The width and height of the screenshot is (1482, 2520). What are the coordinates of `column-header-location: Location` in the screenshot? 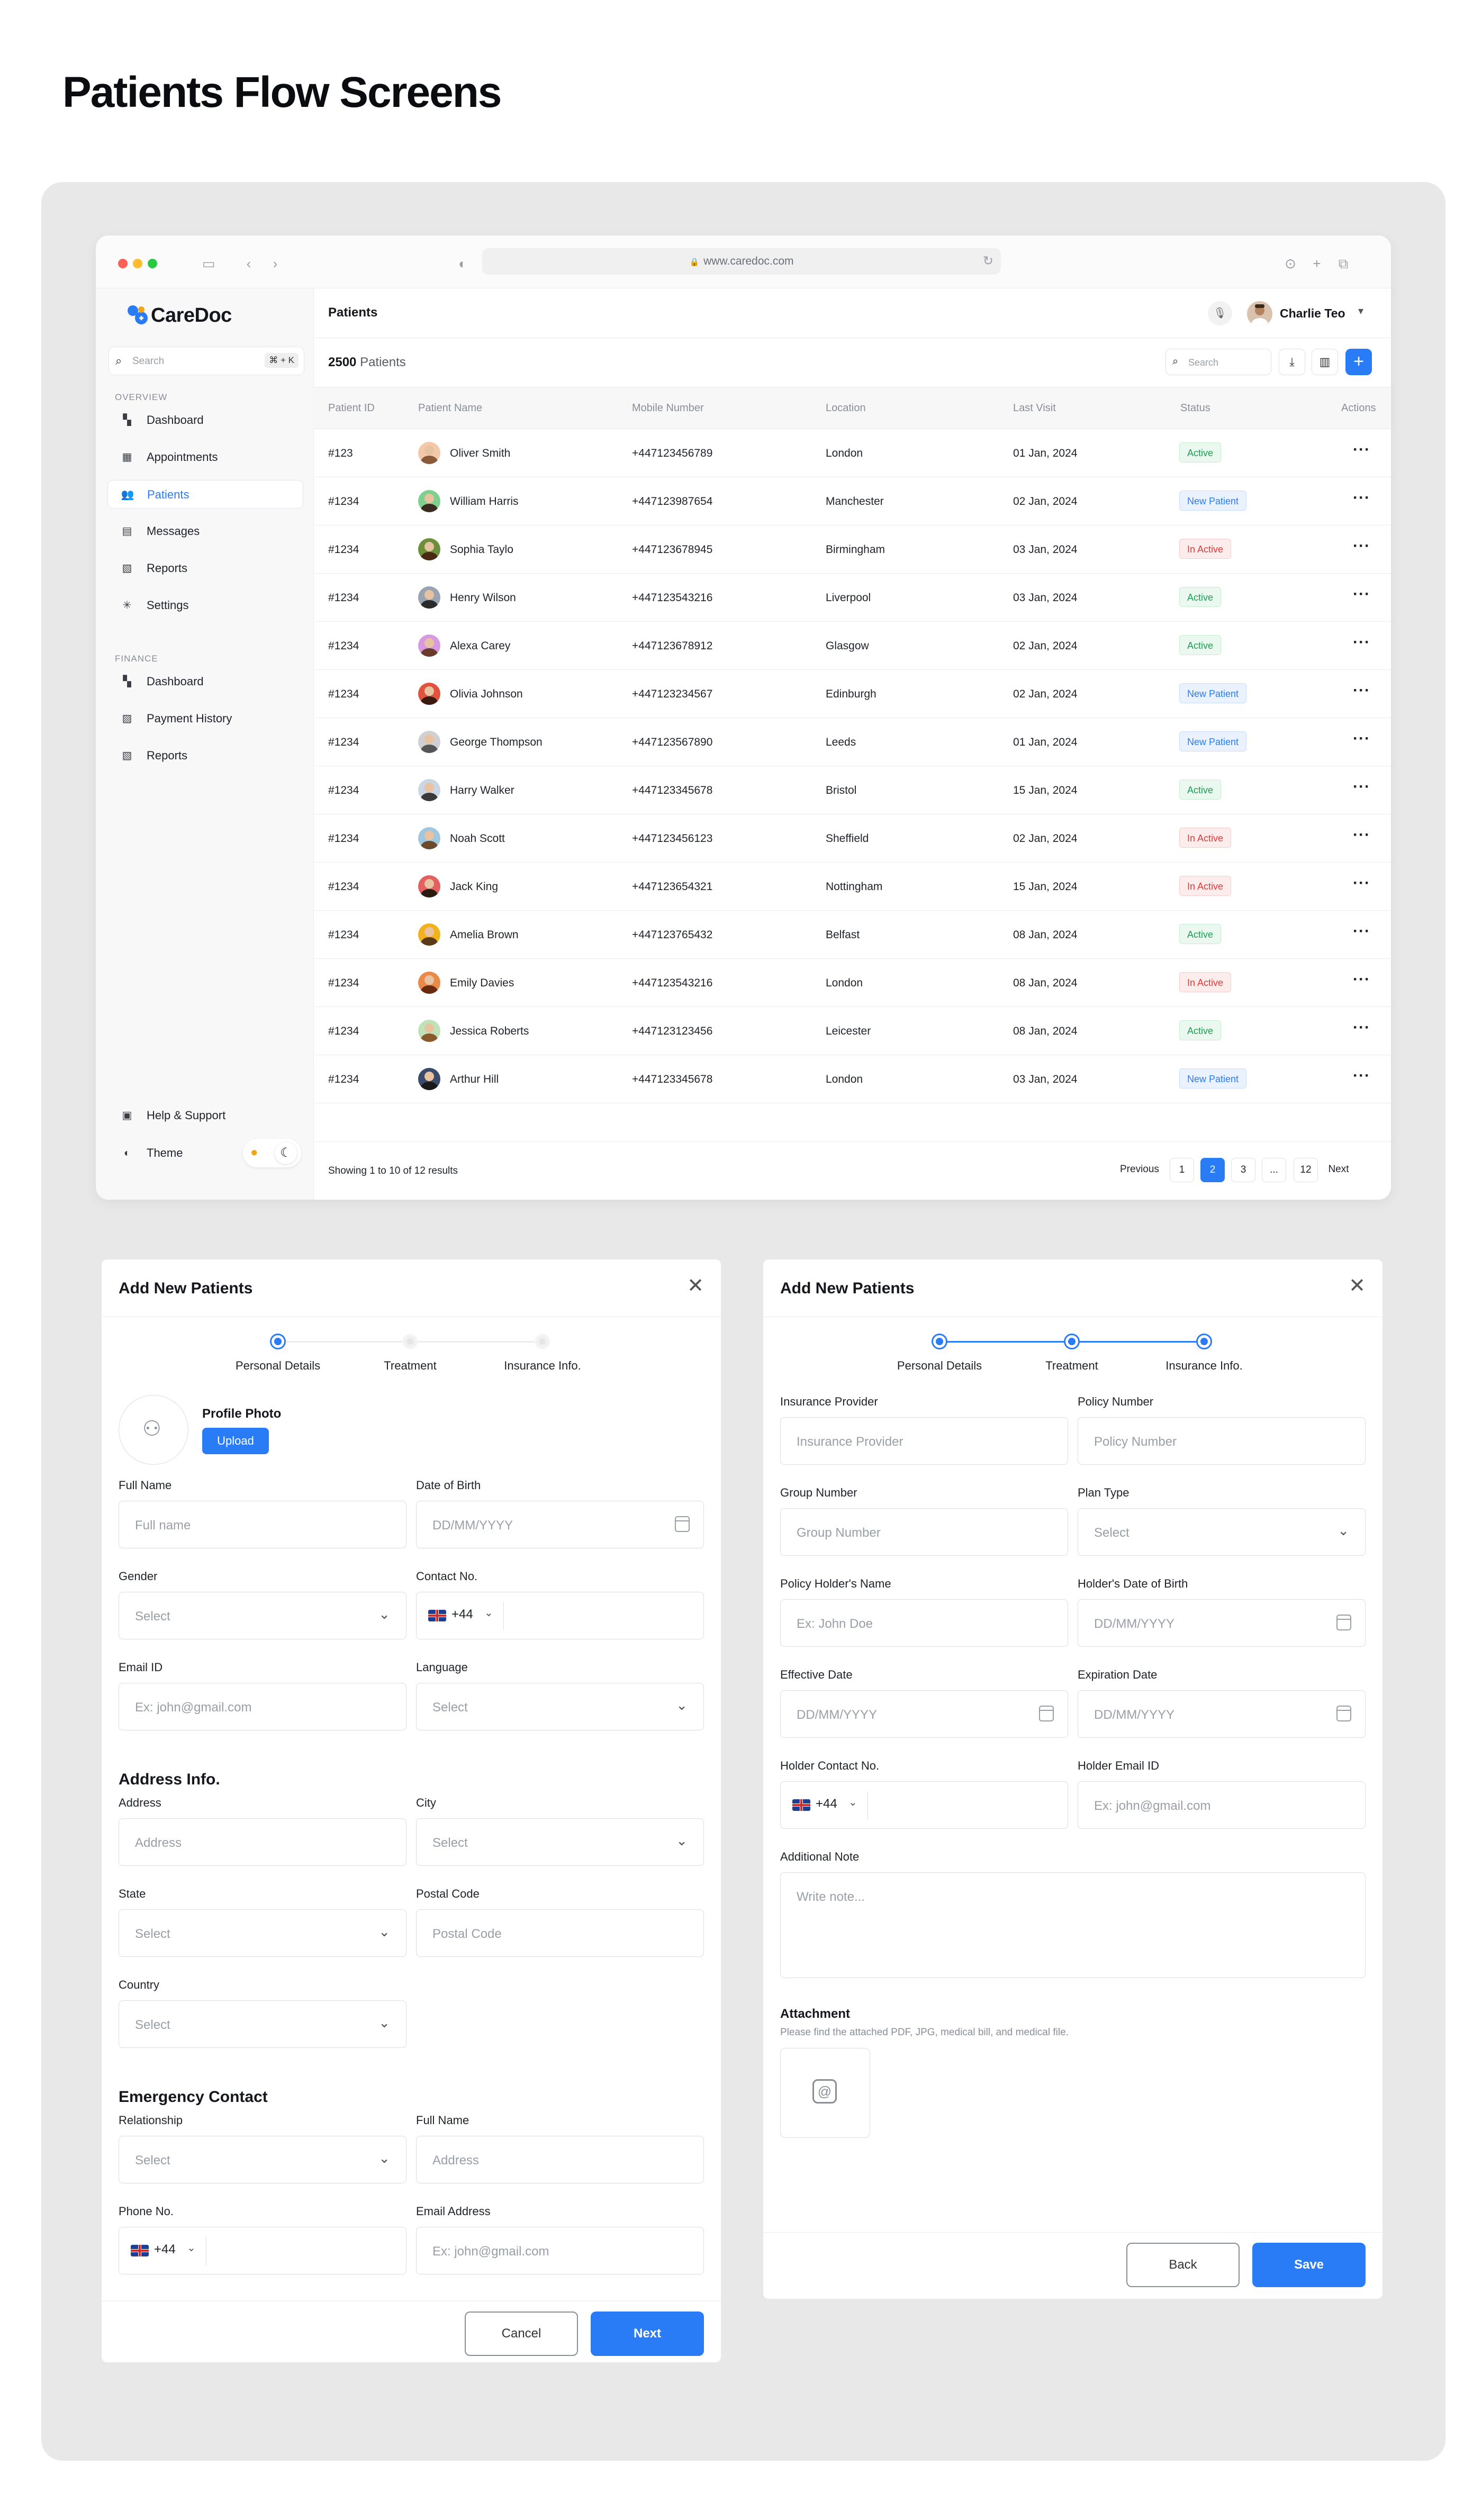 It's located at (846, 408).